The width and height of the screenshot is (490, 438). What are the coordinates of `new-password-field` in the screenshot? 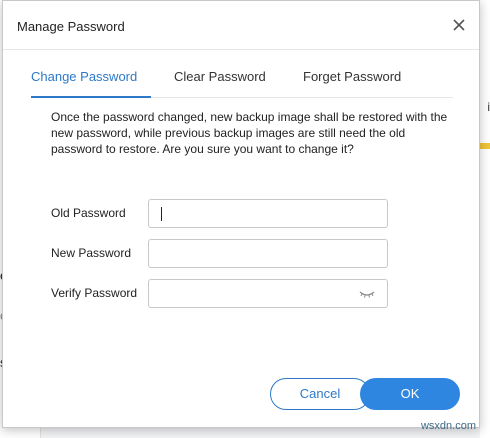 It's located at (268, 253).